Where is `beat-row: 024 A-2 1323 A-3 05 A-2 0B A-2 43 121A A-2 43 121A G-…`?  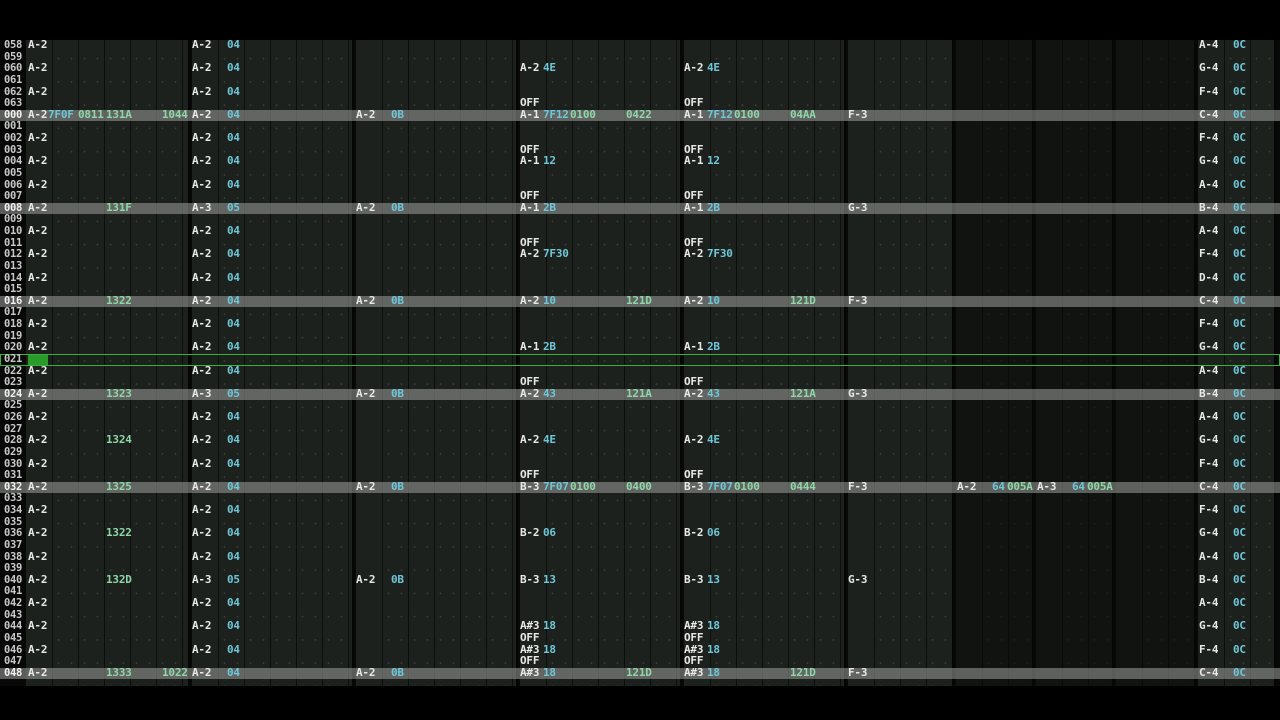 beat-row: 024 A-2 1323 A-3 05 A-2 0B A-2 43 121A A-2 43 121A G-… is located at coordinates (640, 394).